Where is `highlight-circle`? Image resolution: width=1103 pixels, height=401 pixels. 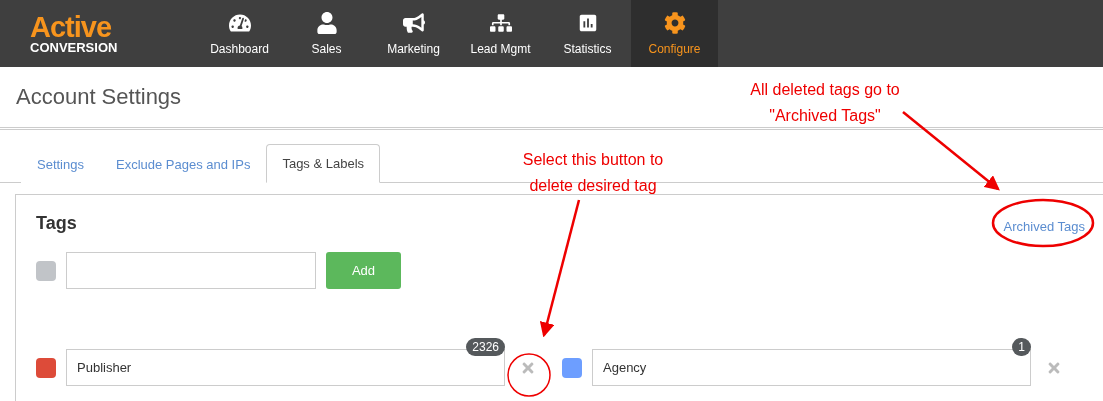 highlight-circle is located at coordinates (529, 375).